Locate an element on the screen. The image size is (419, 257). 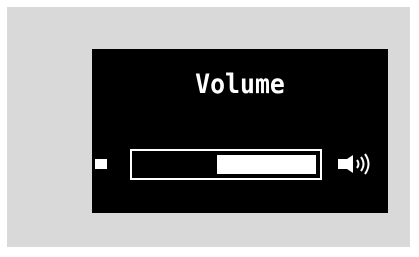
speaker-min-icon is located at coordinates (101, 164).